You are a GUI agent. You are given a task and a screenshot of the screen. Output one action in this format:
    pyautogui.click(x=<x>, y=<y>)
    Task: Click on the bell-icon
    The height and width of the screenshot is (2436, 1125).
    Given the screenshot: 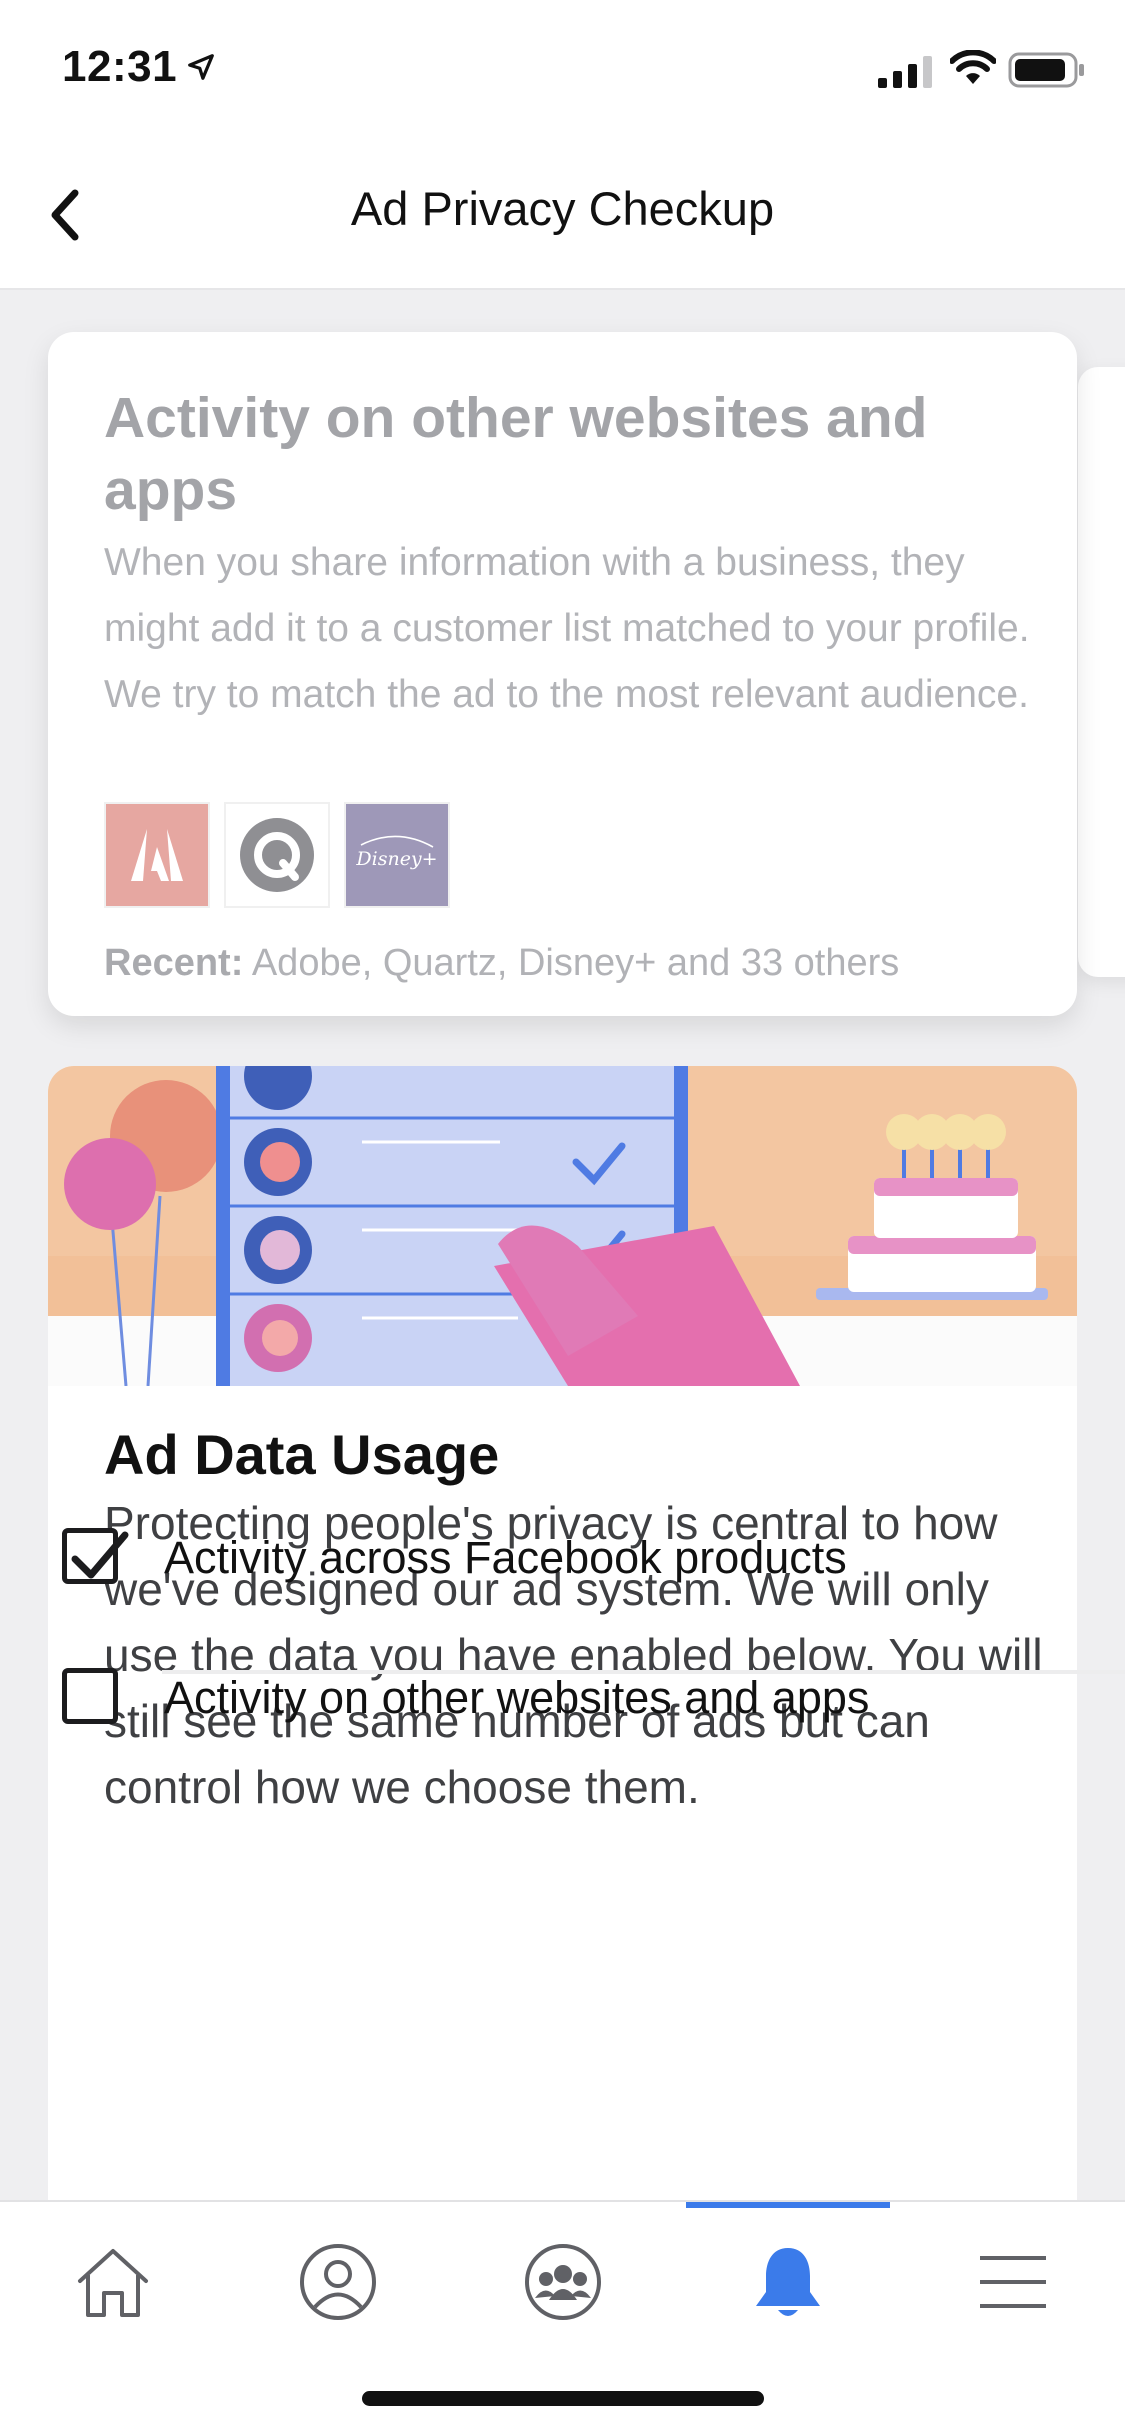 What is the action you would take?
    pyautogui.click(x=787, y=2282)
    